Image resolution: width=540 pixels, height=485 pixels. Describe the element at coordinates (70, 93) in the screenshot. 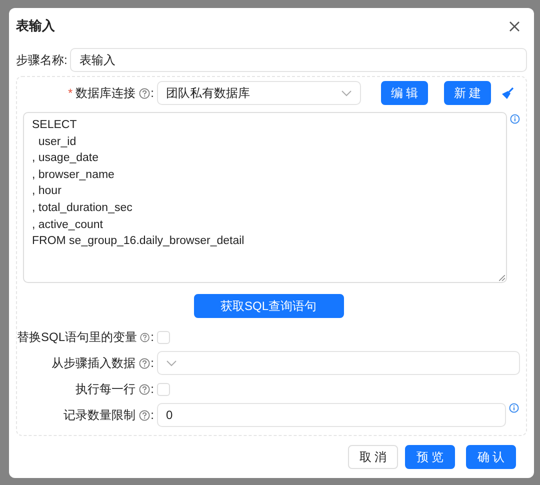

I see `required-mark: *` at that location.